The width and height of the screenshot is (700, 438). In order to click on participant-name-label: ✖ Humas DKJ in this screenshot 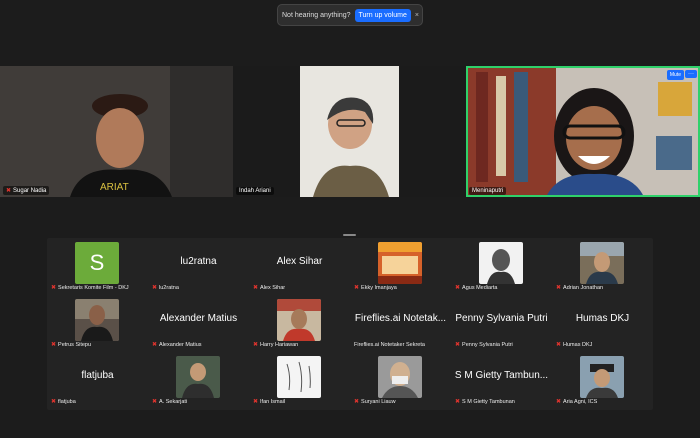, I will do `click(574, 345)`.